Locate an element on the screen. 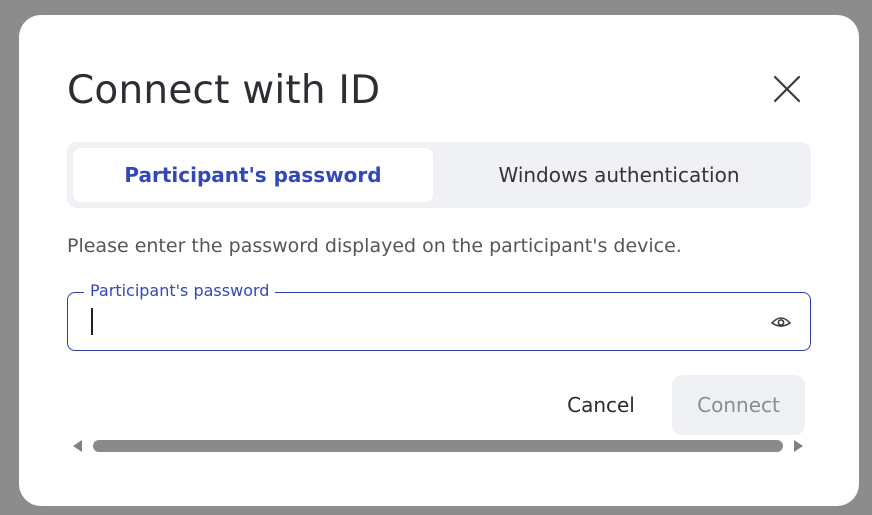 The image size is (872, 515). connect-button: Connect is located at coordinates (738, 405).